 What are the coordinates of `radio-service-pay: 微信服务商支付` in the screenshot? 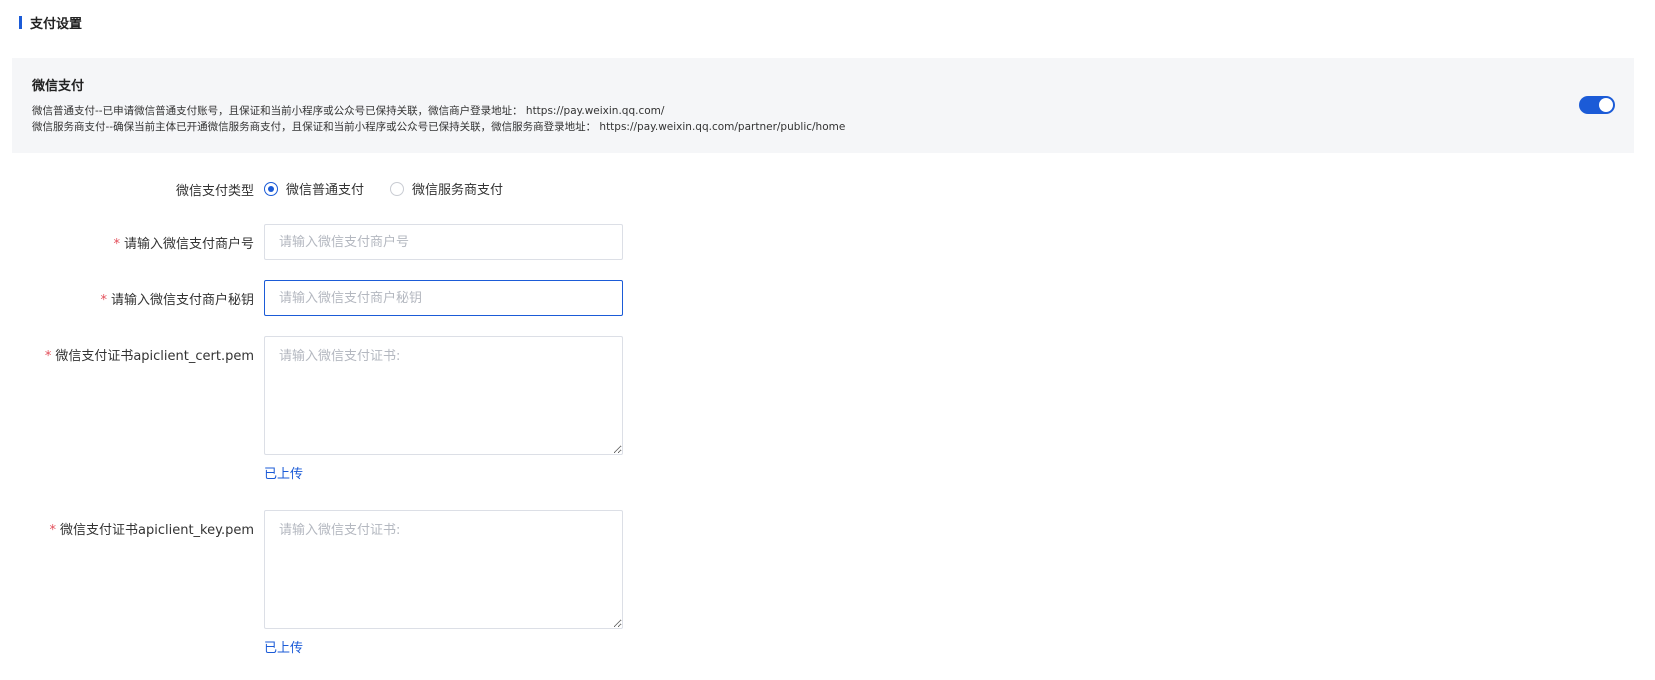 It's located at (446, 188).